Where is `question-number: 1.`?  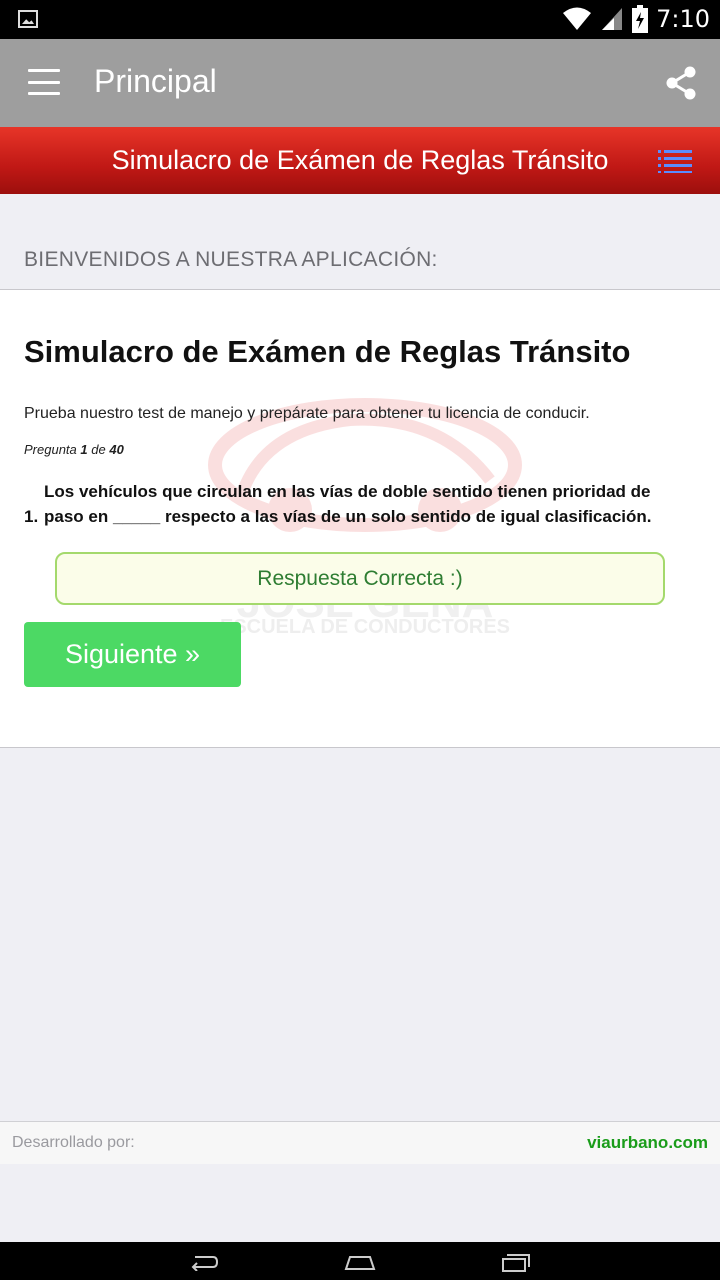
question-number: 1. is located at coordinates (31, 516).